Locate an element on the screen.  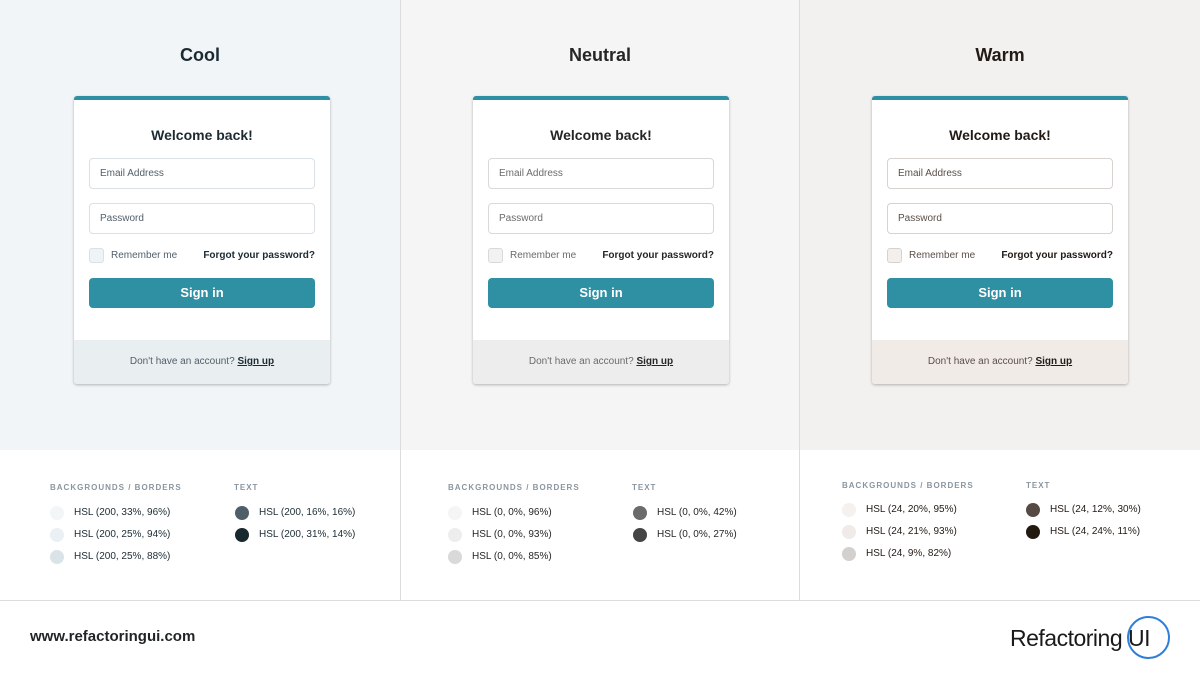
column-title: Neutral is located at coordinates (599, 55).